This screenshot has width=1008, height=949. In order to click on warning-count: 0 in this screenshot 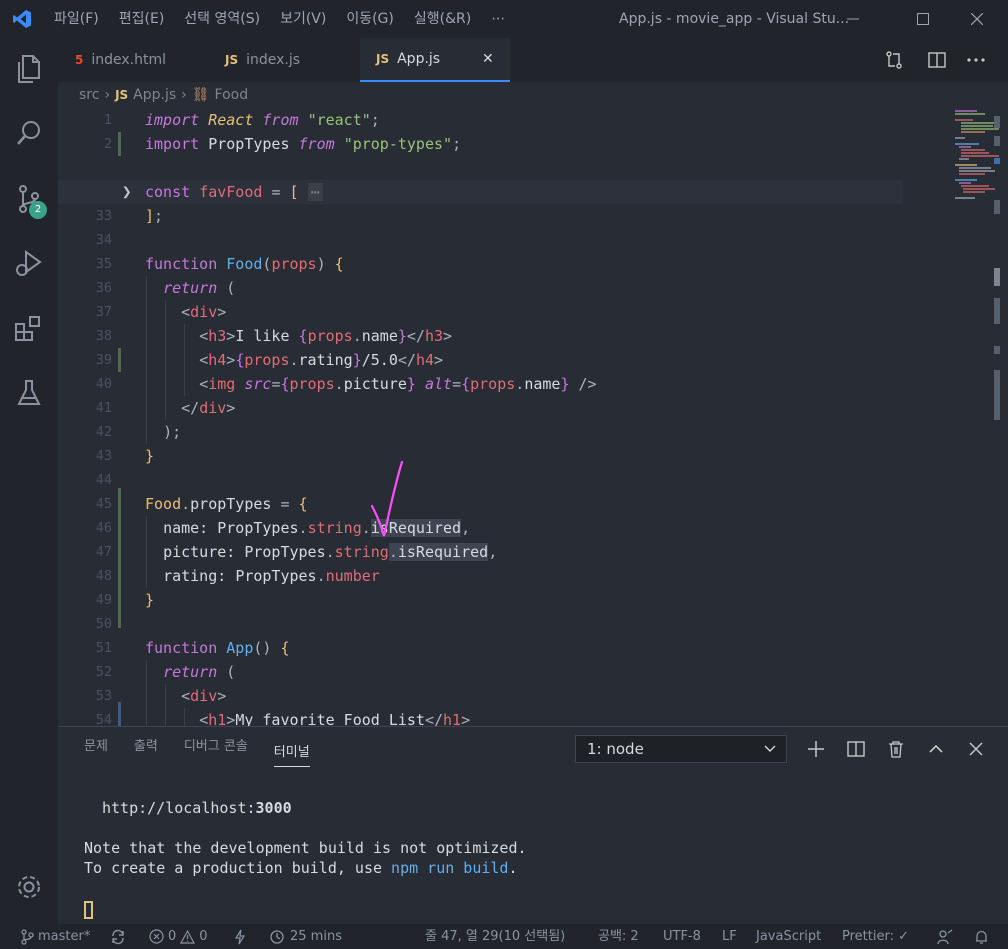, I will do `click(203, 936)`.